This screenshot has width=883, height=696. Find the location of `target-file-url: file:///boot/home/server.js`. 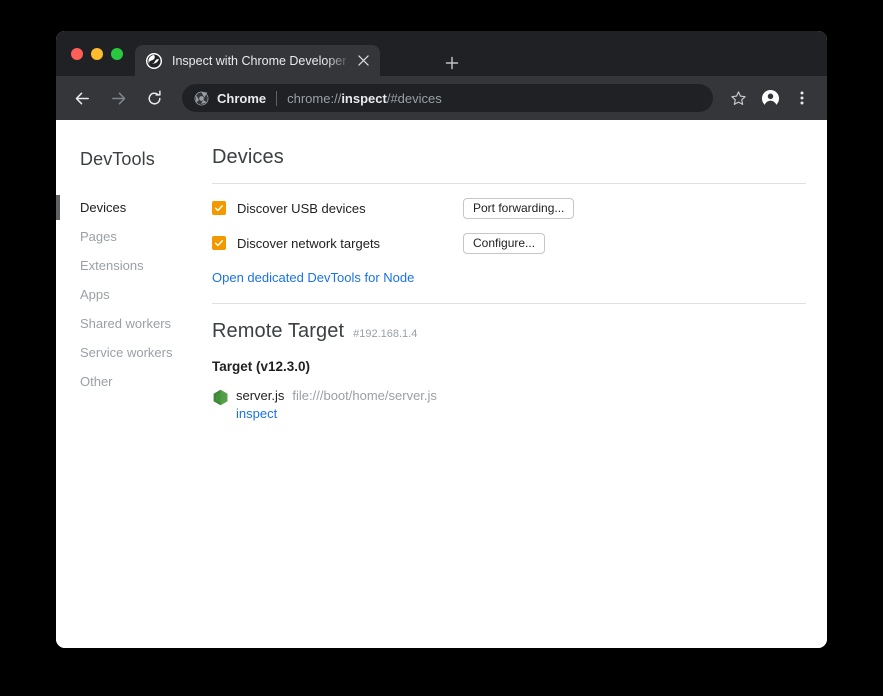

target-file-url: file:///boot/home/server.js is located at coordinates (364, 395).